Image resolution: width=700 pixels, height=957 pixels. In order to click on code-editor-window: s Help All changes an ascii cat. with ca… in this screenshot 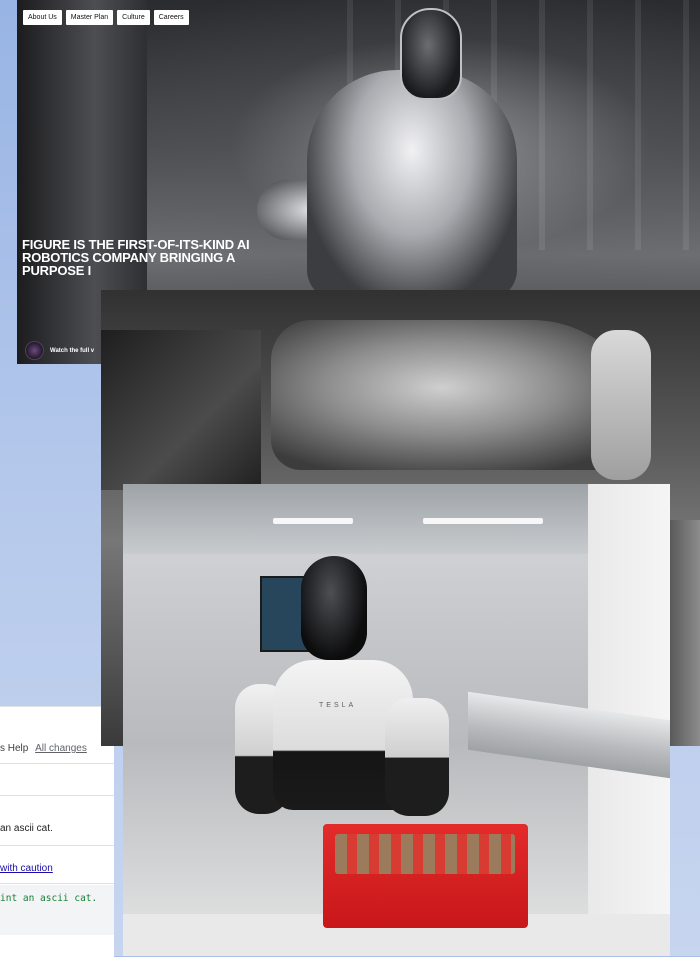, I will do `click(57, 831)`.